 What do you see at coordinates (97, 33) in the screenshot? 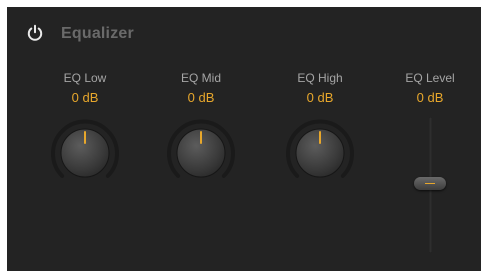
I see `plugin-title: Equalizer` at bounding box center [97, 33].